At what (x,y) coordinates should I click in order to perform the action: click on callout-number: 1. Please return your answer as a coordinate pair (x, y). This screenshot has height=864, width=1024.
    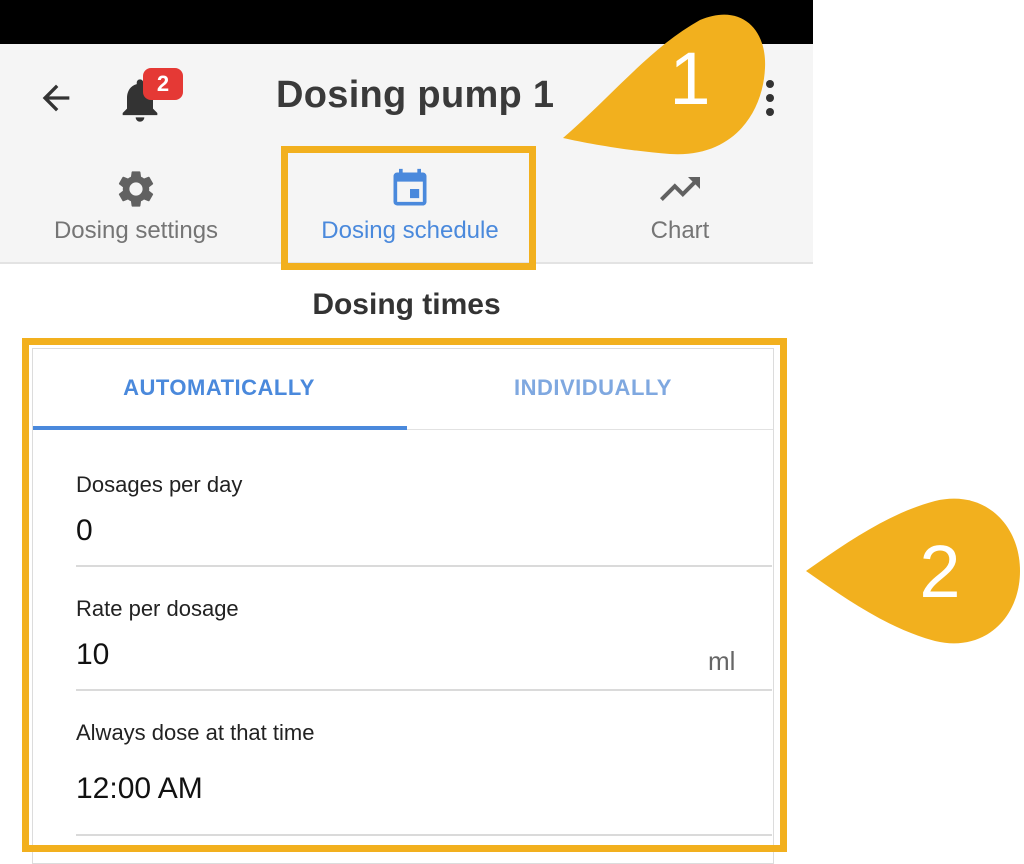
    Looking at the image, I should click on (690, 78).